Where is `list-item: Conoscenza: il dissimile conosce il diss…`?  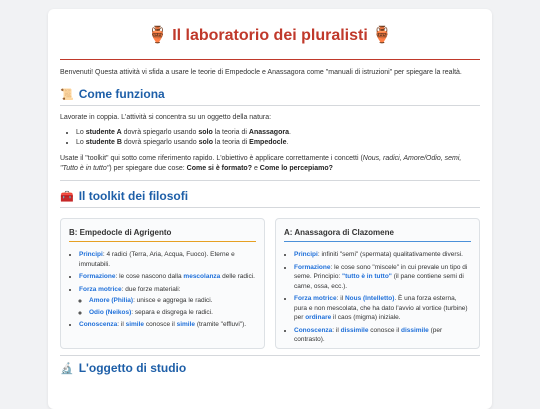
list-item: Conoscenza: il dissimile conosce il diss… is located at coordinates (382, 335).